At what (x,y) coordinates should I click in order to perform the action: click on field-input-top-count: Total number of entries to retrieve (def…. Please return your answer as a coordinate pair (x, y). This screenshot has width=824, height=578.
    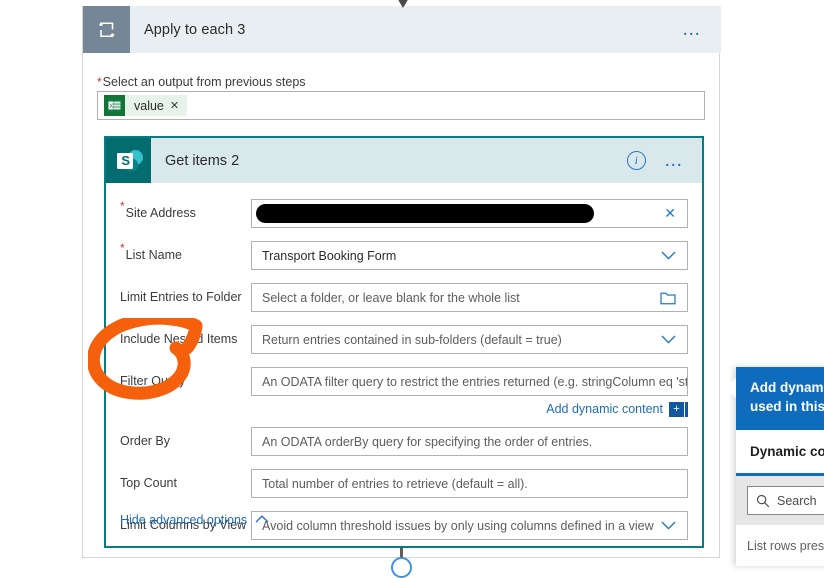
    Looking at the image, I should click on (469, 483).